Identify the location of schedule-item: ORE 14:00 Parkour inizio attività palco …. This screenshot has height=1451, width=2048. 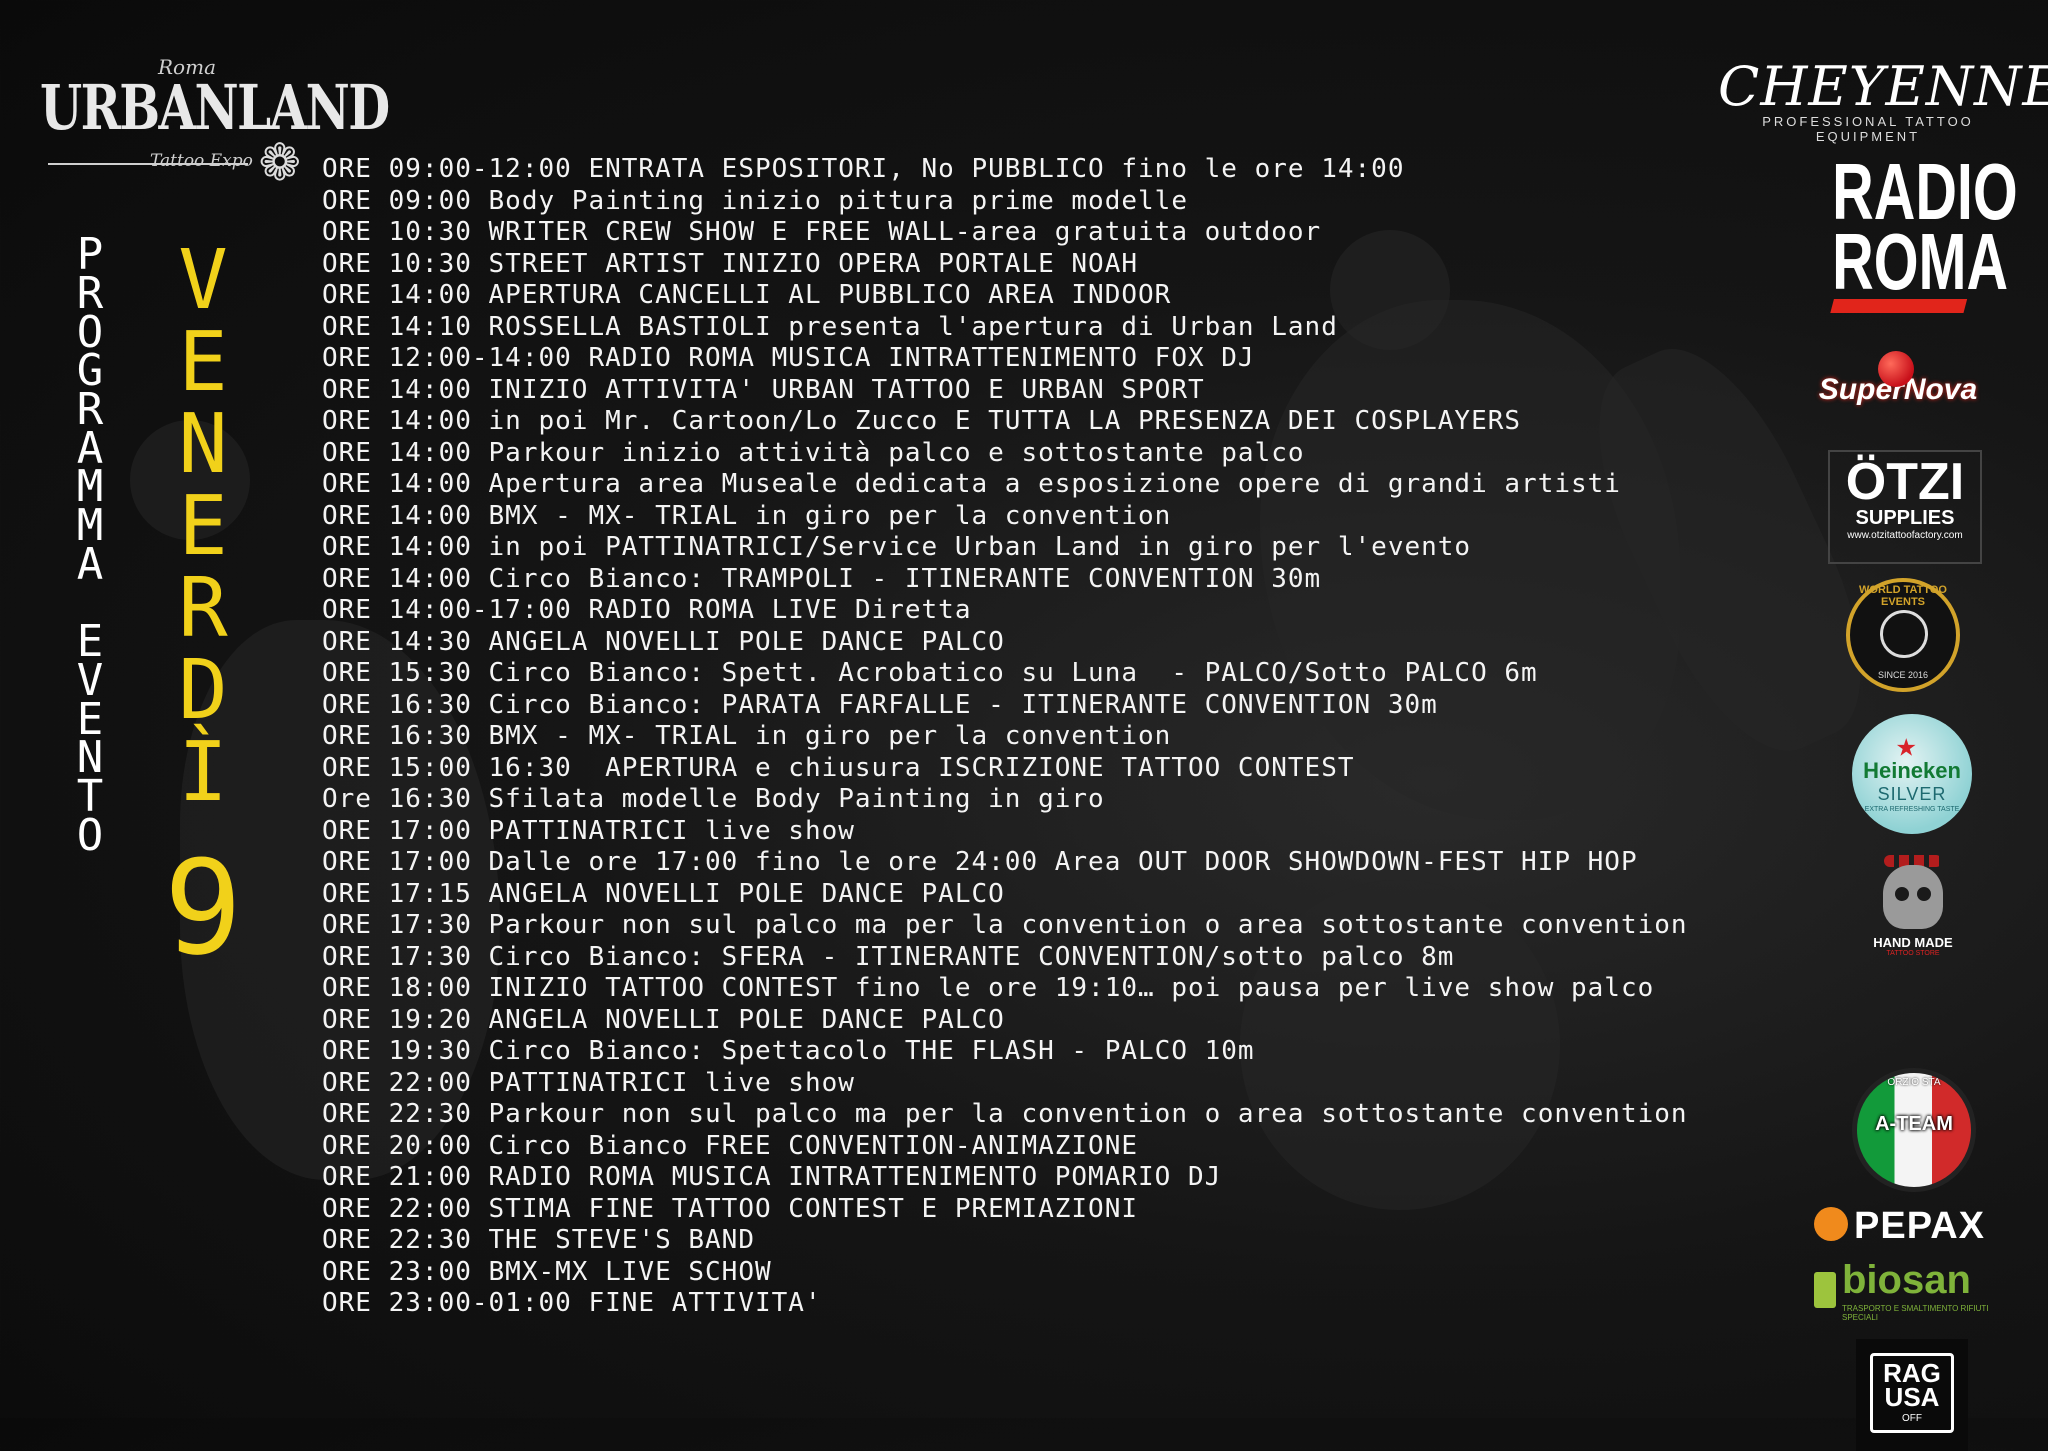
(813, 452).